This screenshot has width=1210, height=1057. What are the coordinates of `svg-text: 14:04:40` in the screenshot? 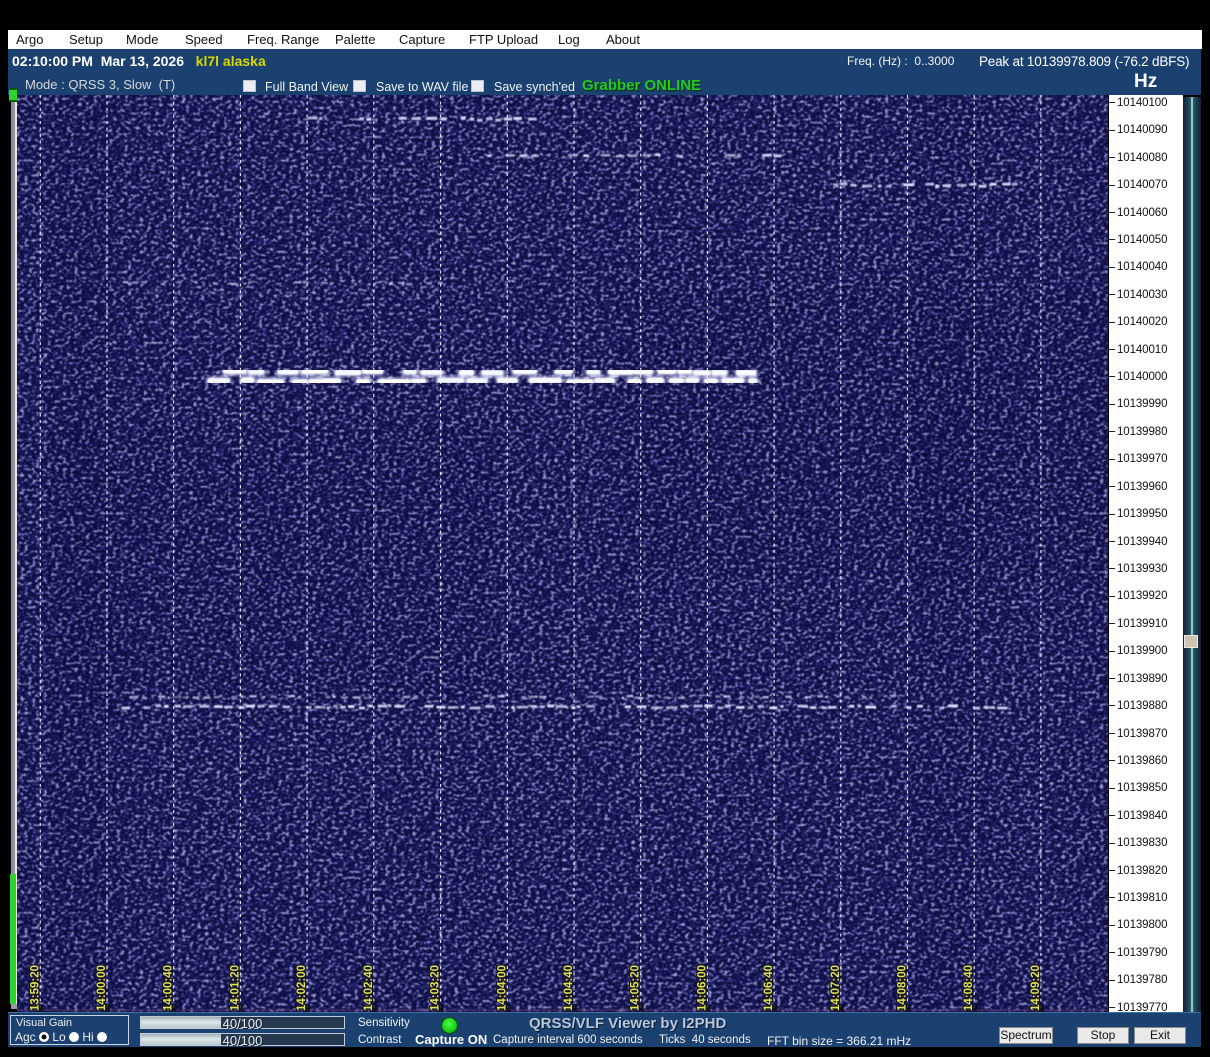 It's located at (569, 988).